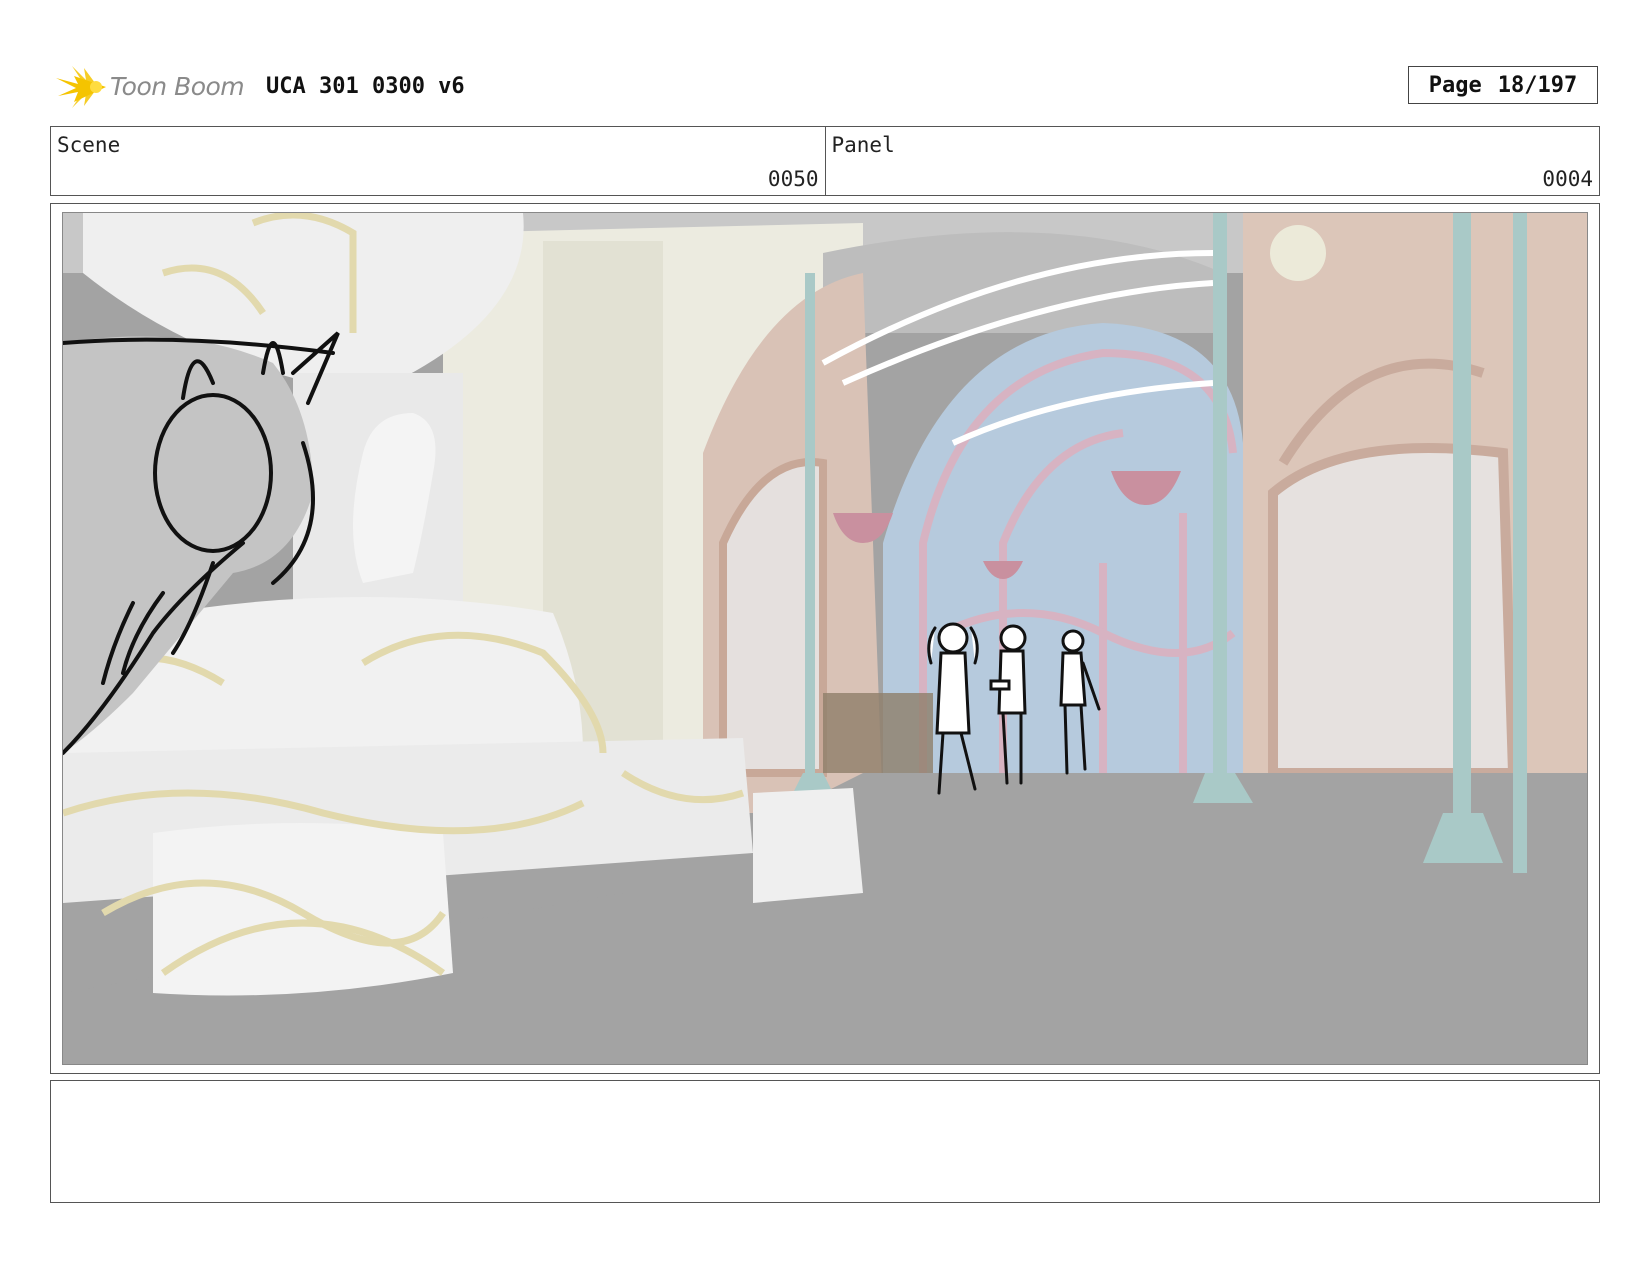  What do you see at coordinates (1537, 85) in the screenshot?
I see `page-number: 18/197` at bounding box center [1537, 85].